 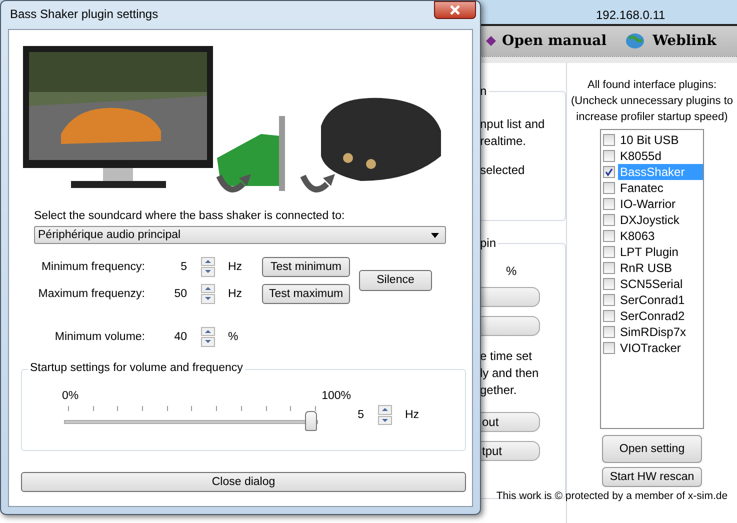 What do you see at coordinates (240, 235) in the screenshot?
I see `soundcard-dropdown: Périphérique audio principal` at bounding box center [240, 235].